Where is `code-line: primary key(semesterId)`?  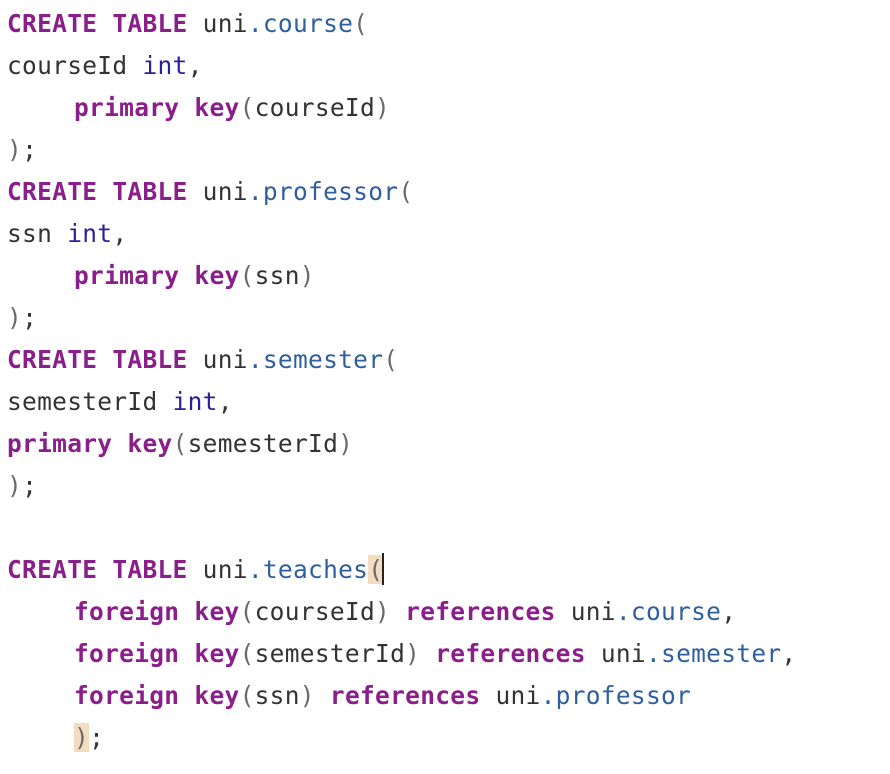 code-line: primary key(semesterId) is located at coordinates (401, 444).